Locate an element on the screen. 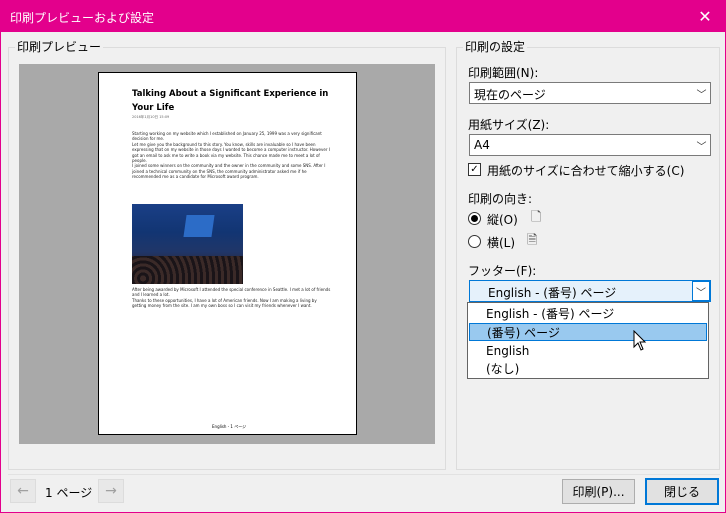  page-count: 1 ページ is located at coordinates (69, 493).